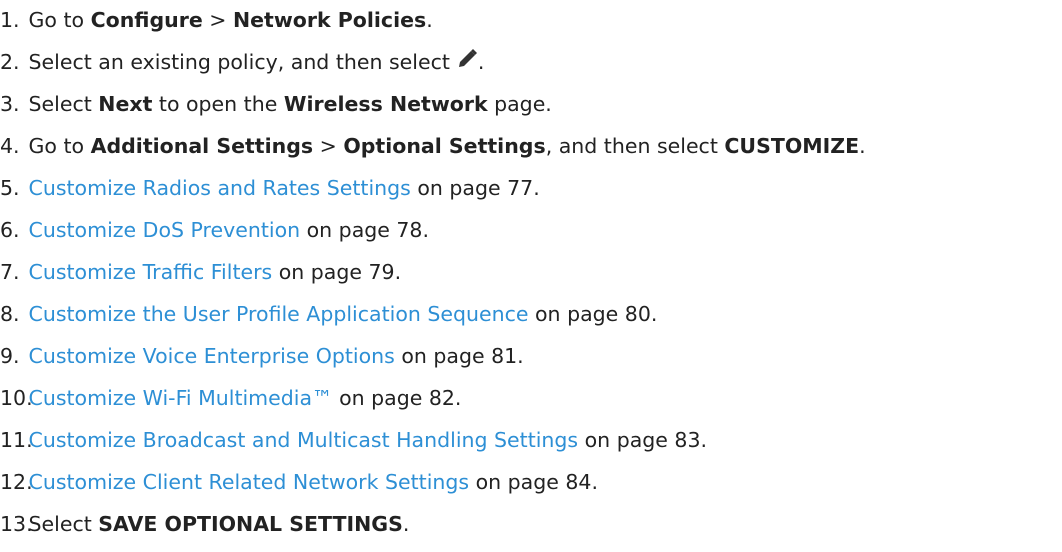  Describe the element at coordinates (16, 398) in the screenshot. I see `step-number: 10.` at that location.